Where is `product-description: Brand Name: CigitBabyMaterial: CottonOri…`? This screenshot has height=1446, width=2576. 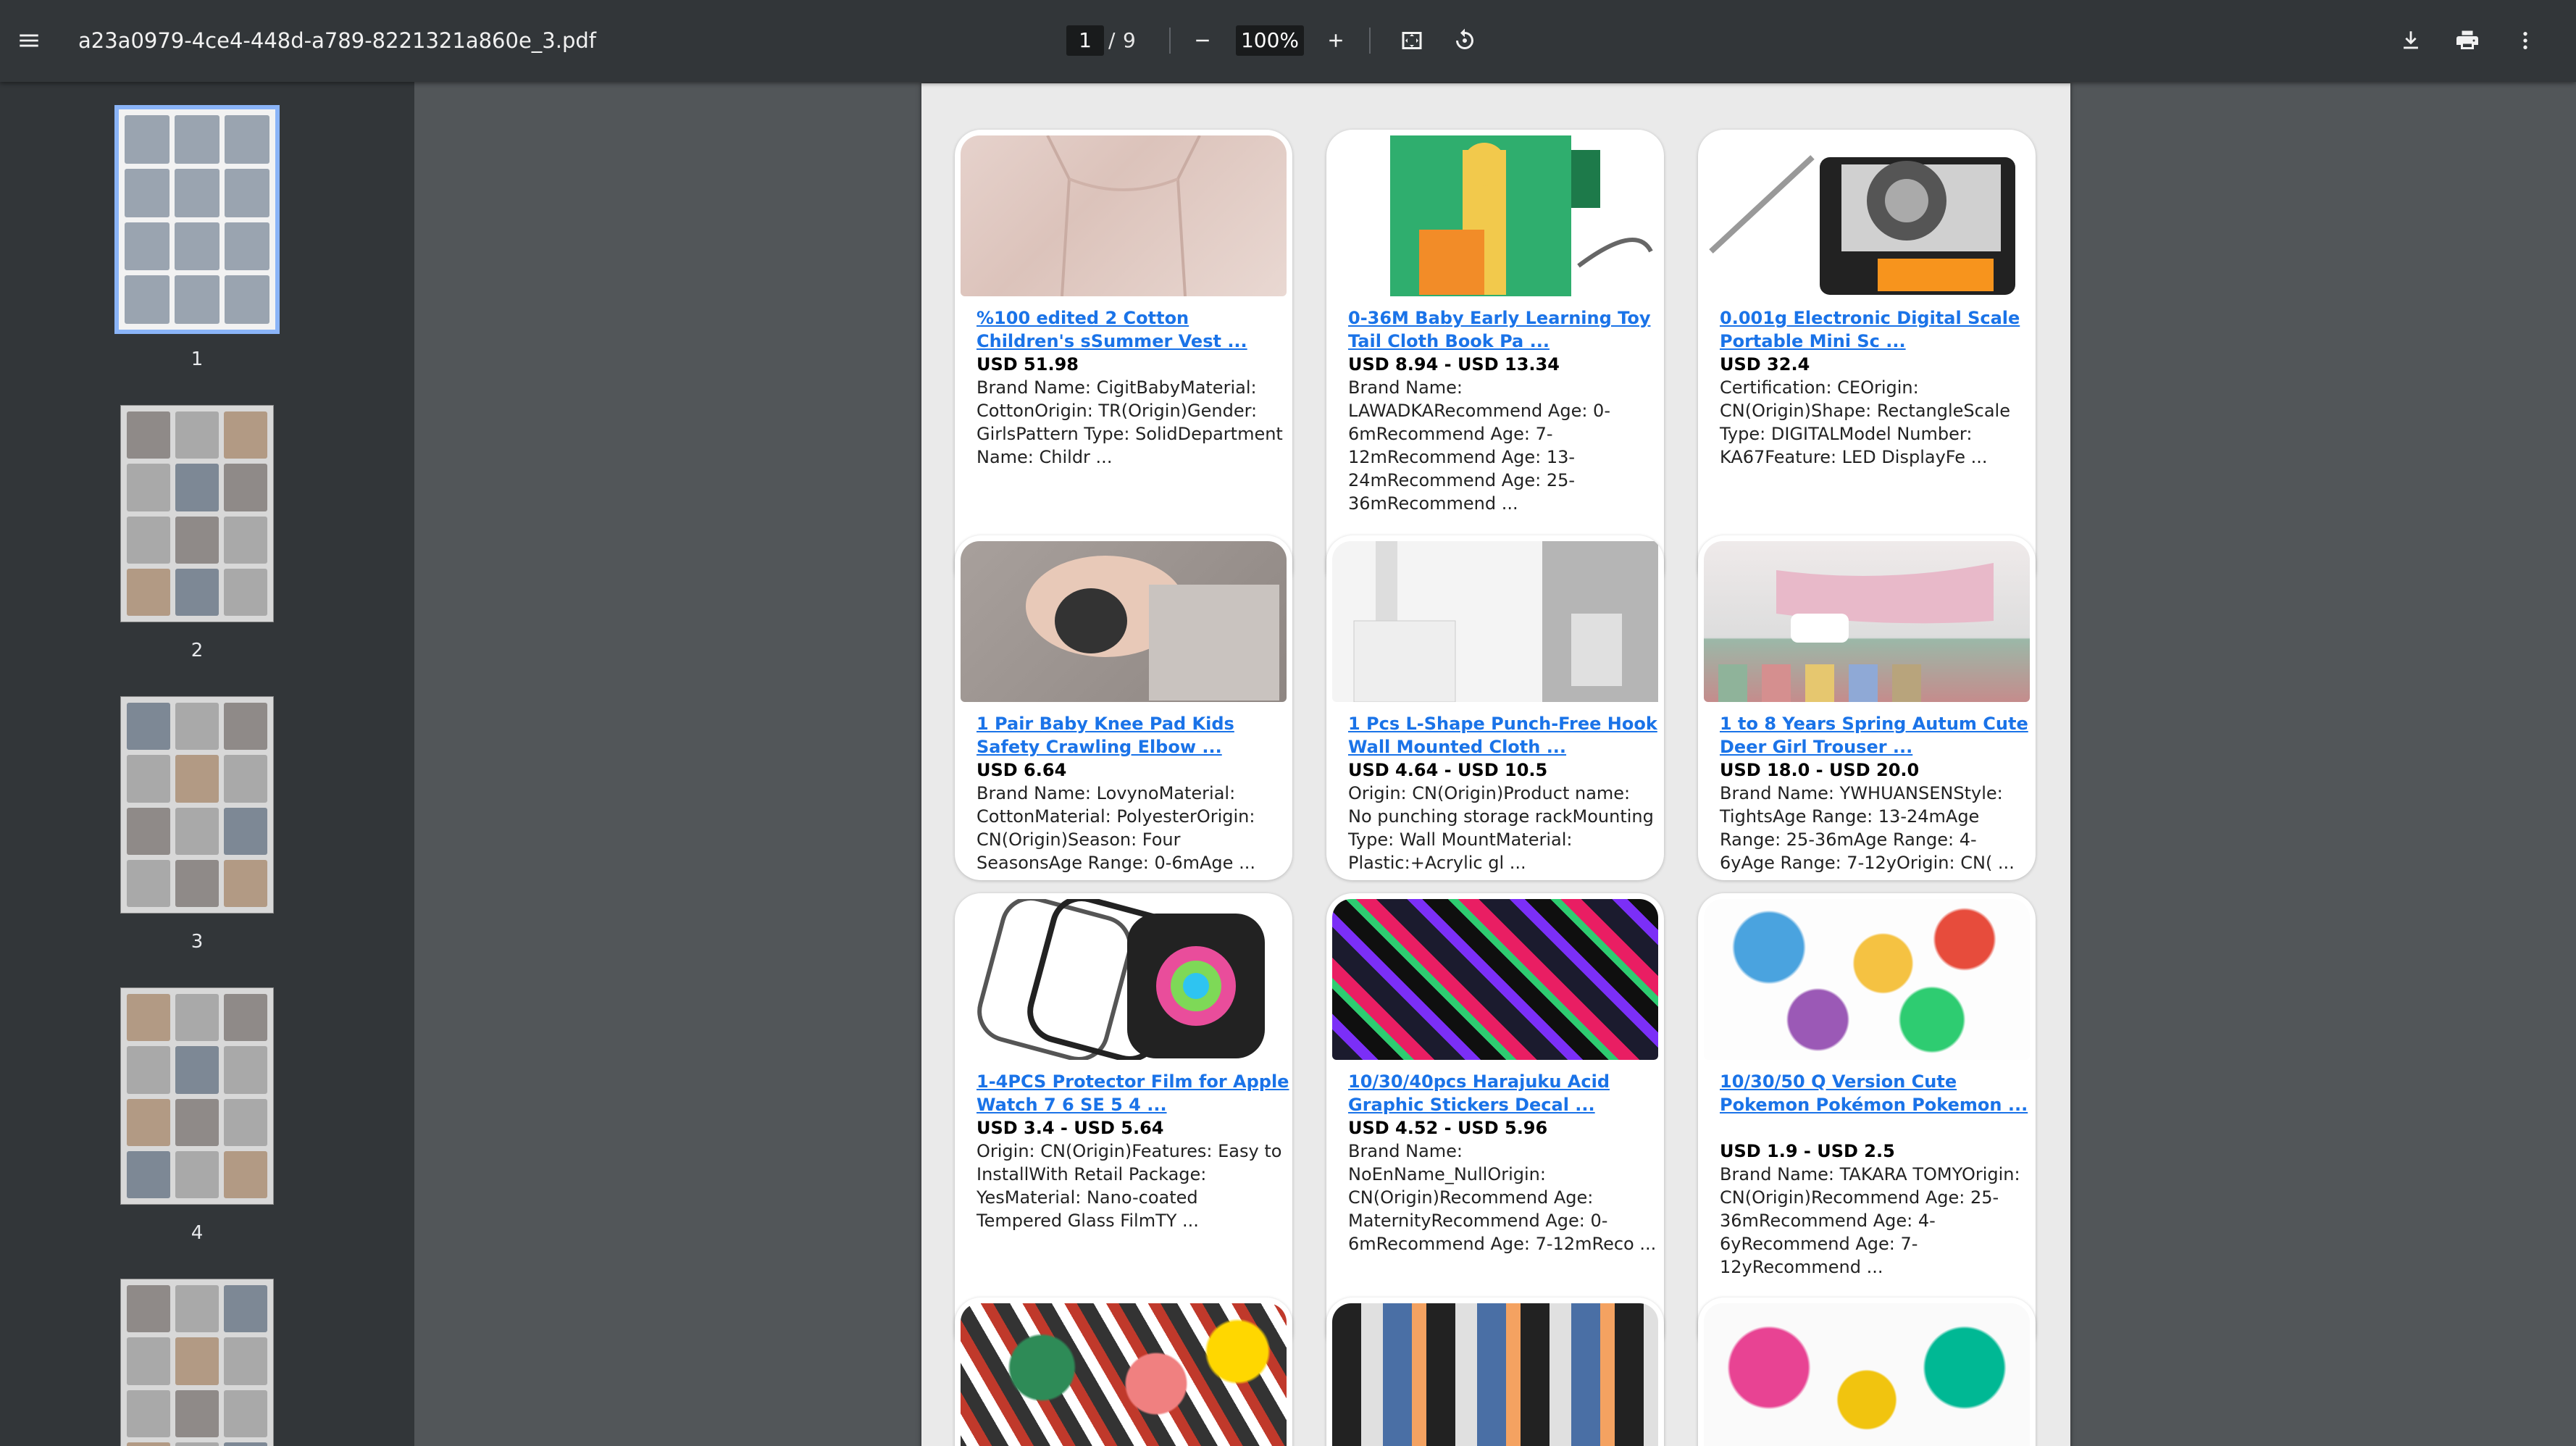
product-description: Brand Name: CigitBabyMaterial: CottonOri… is located at coordinates (1130, 422).